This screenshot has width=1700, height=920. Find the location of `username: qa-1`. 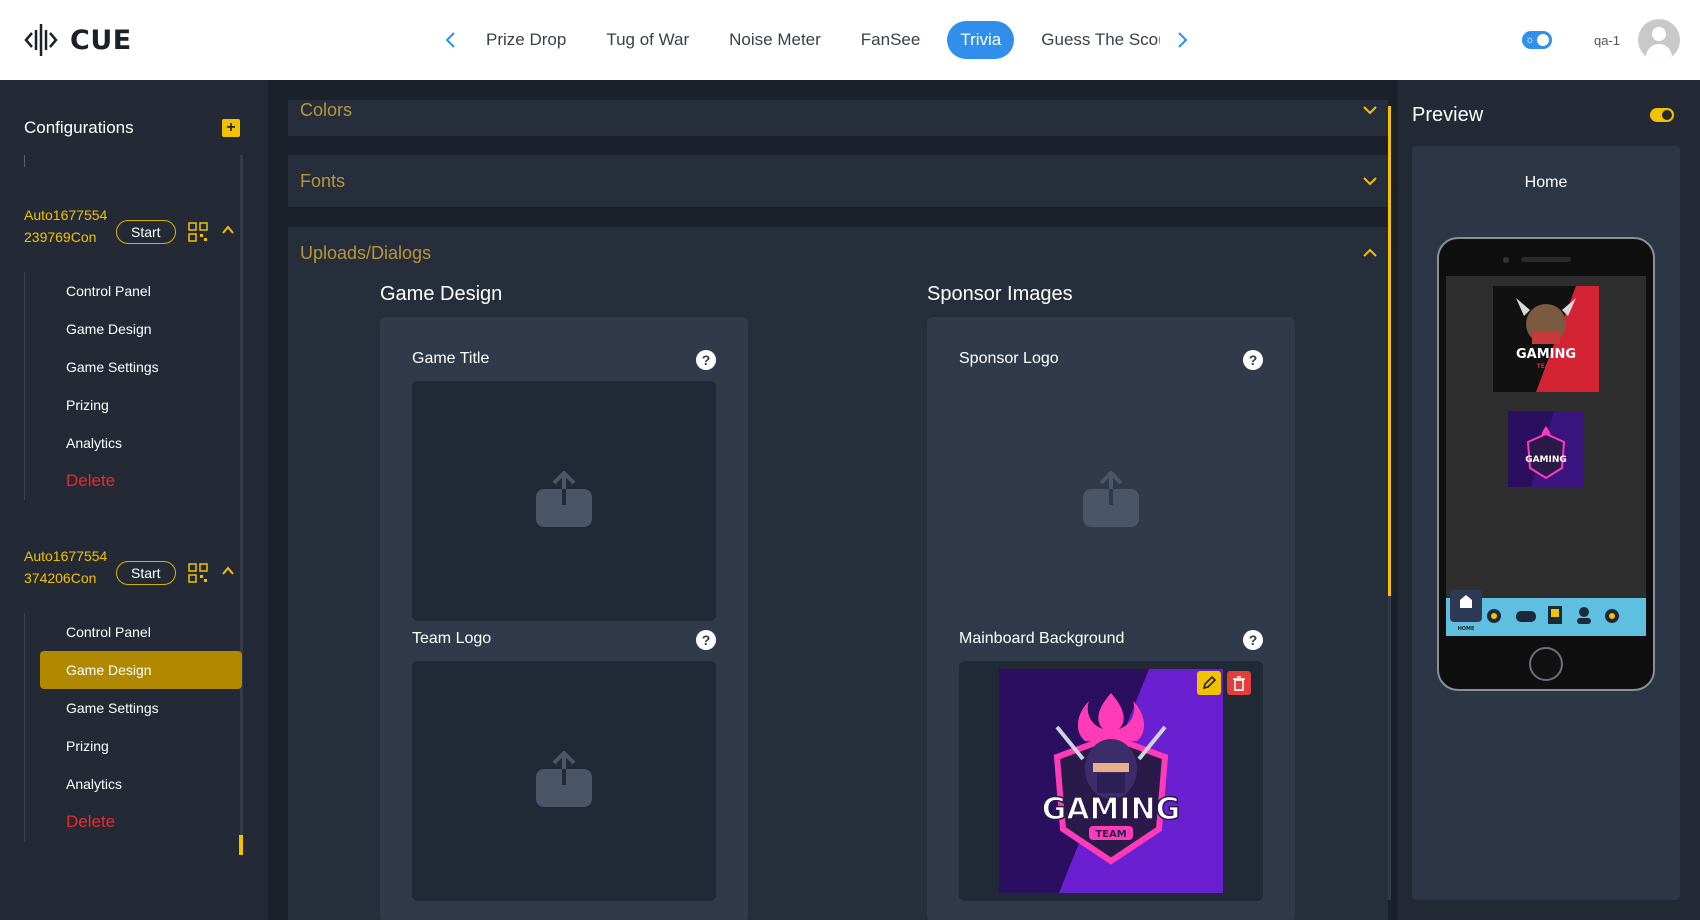

username: qa-1 is located at coordinates (1606, 40).